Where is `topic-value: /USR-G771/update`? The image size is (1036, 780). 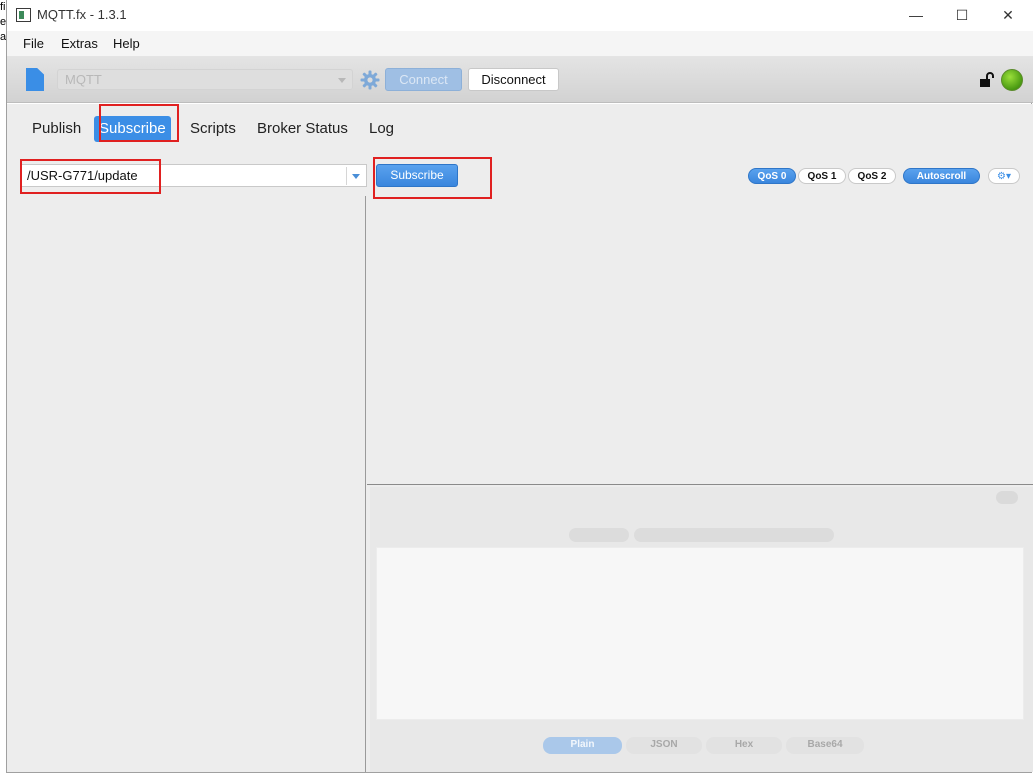
topic-value: /USR-G771/update is located at coordinates (82, 175).